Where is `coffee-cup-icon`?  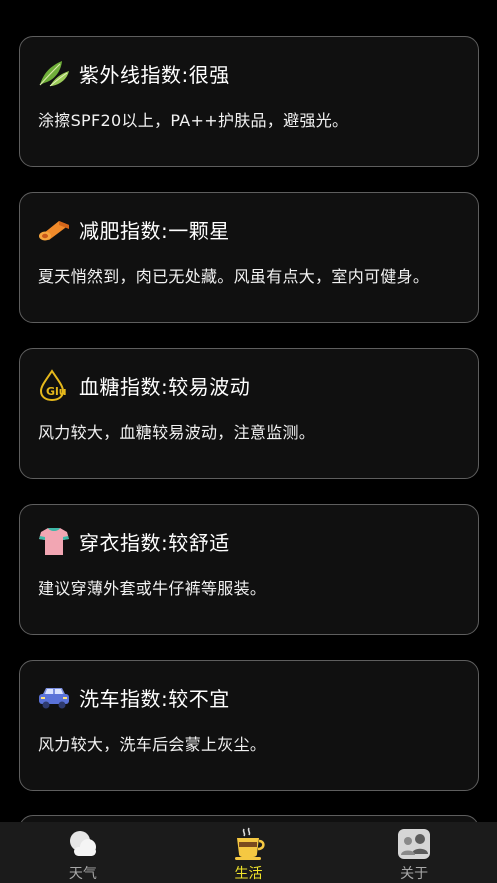
coffee-cup-icon is located at coordinates (249, 844).